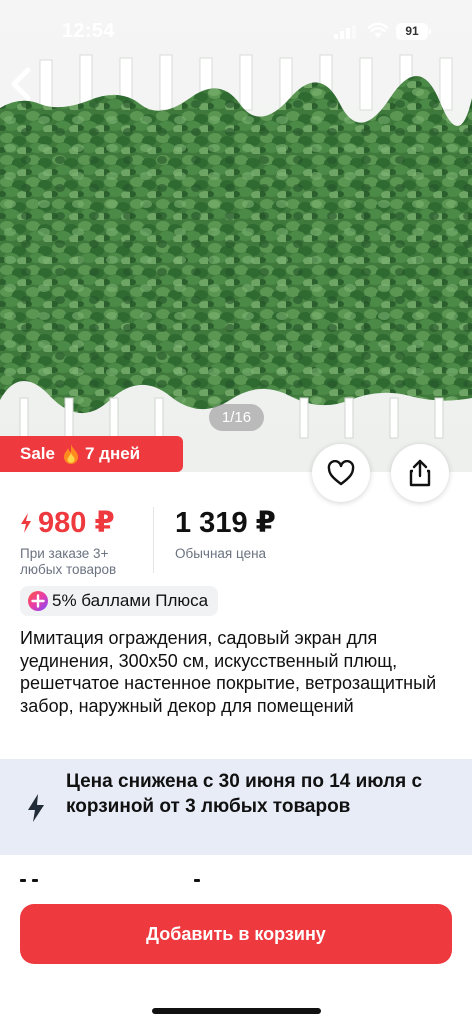 Image resolution: width=472 pixels, height=1024 pixels. I want to click on plus-points-label: 5% баллами Плюса, so click(130, 600).